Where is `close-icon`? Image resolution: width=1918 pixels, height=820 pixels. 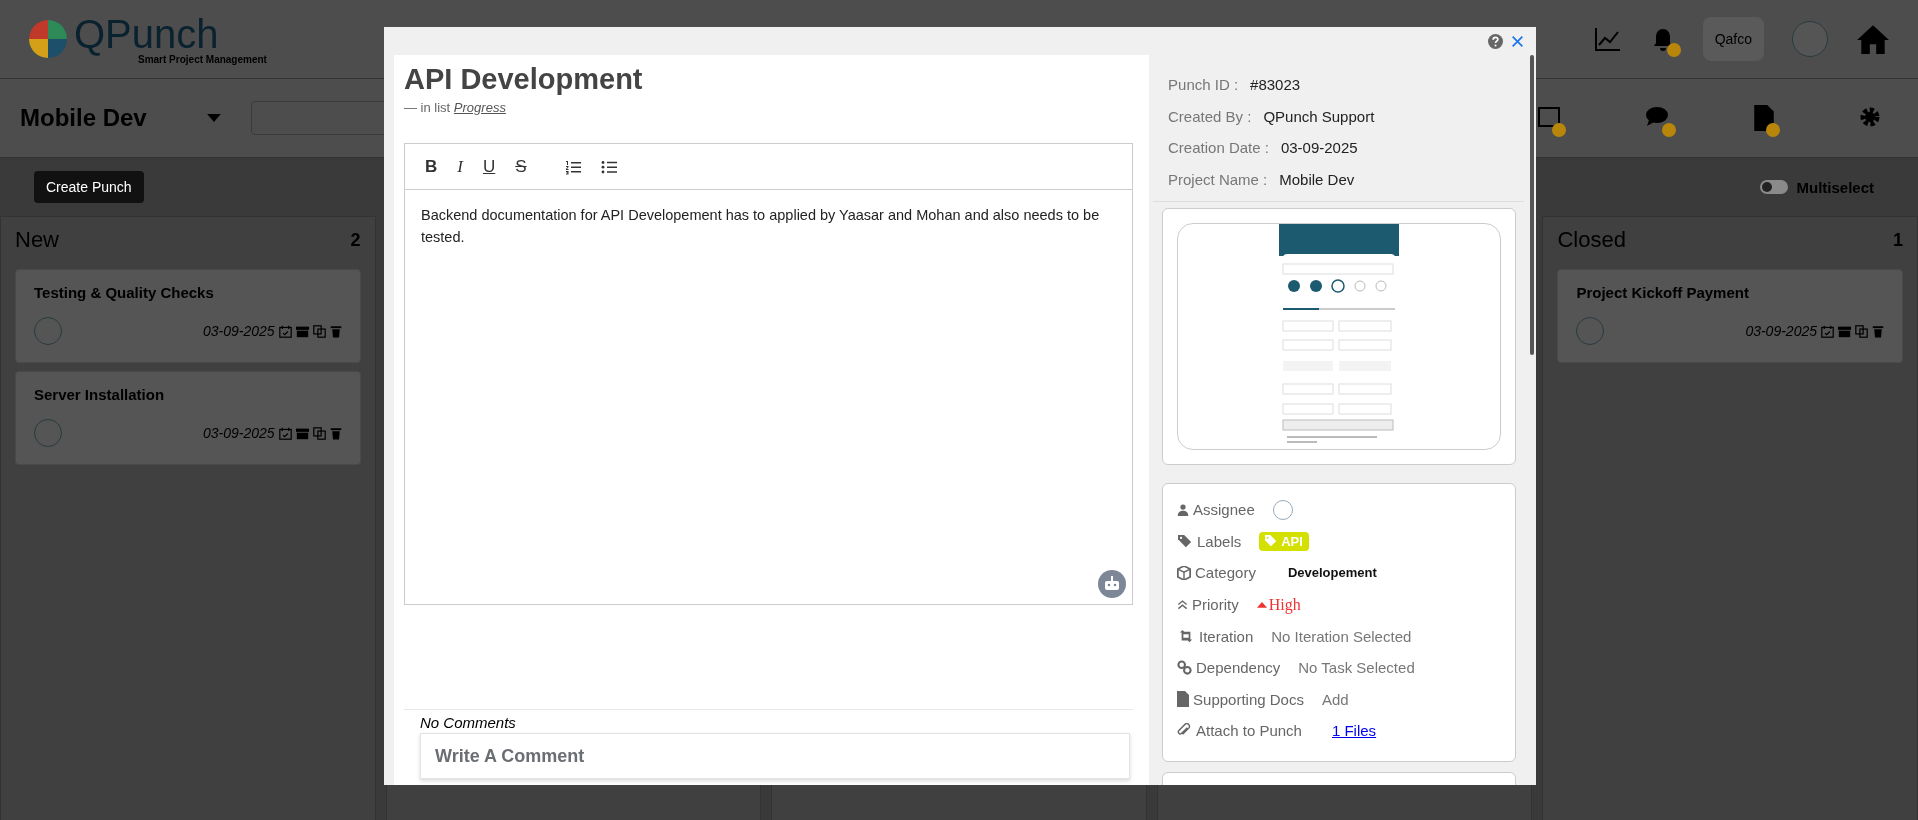 close-icon is located at coordinates (1517, 41).